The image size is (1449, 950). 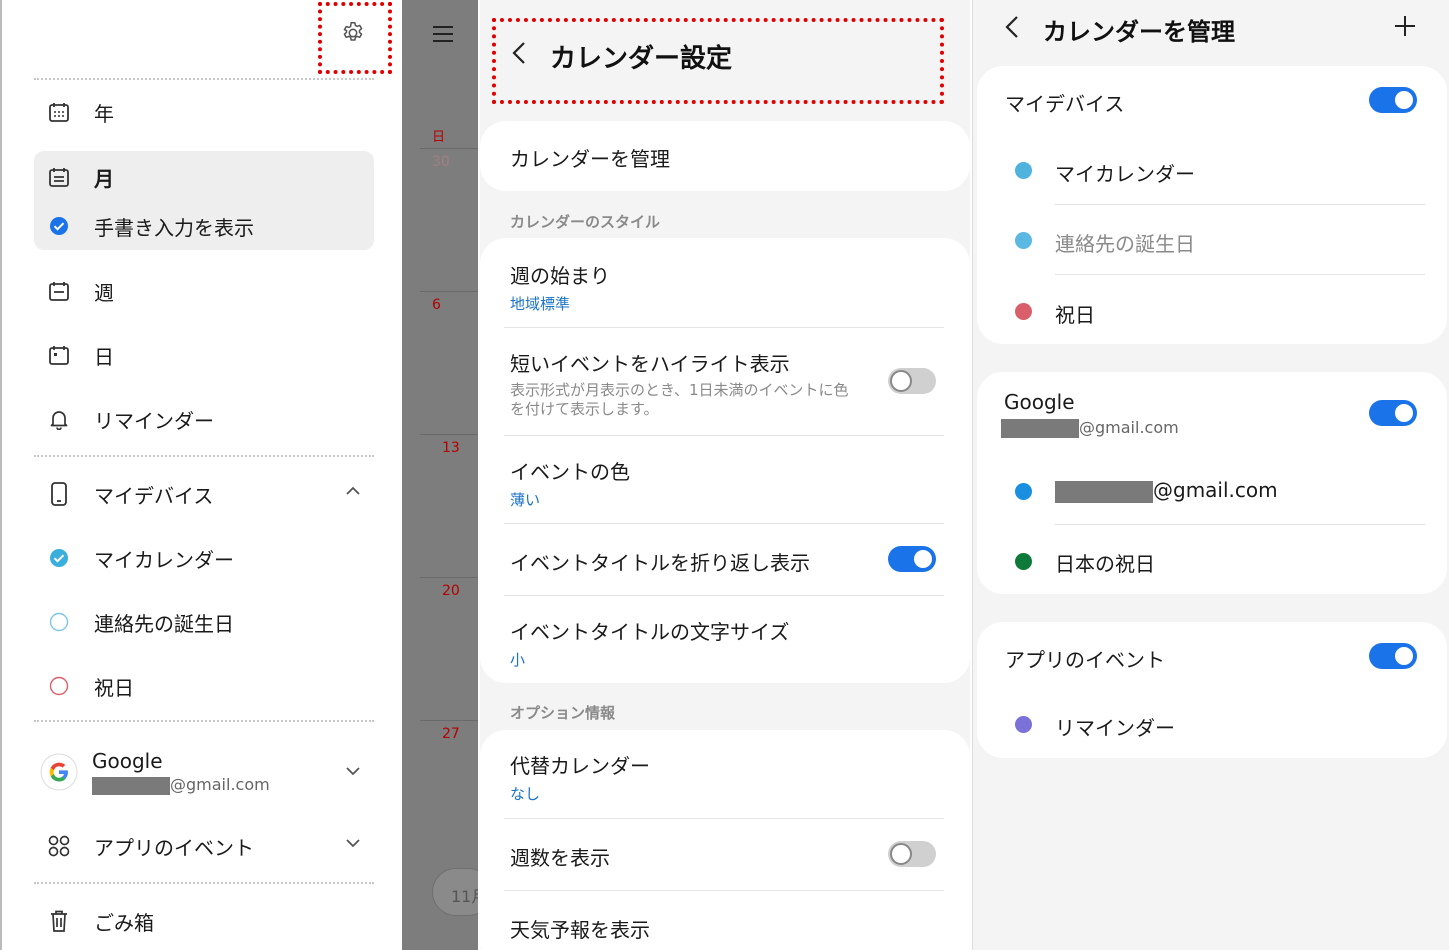 I want to click on wrap-event-title-toggle, so click(x=912, y=559).